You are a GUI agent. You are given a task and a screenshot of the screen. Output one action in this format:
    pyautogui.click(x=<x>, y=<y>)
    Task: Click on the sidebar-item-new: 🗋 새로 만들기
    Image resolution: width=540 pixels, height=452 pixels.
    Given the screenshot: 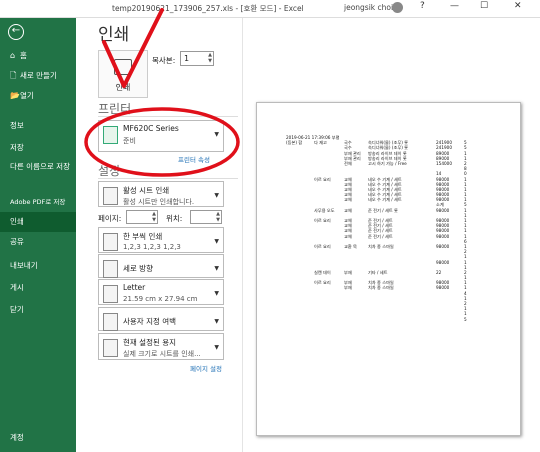 What is the action you would take?
    pyautogui.click(x=38, y=76)
    